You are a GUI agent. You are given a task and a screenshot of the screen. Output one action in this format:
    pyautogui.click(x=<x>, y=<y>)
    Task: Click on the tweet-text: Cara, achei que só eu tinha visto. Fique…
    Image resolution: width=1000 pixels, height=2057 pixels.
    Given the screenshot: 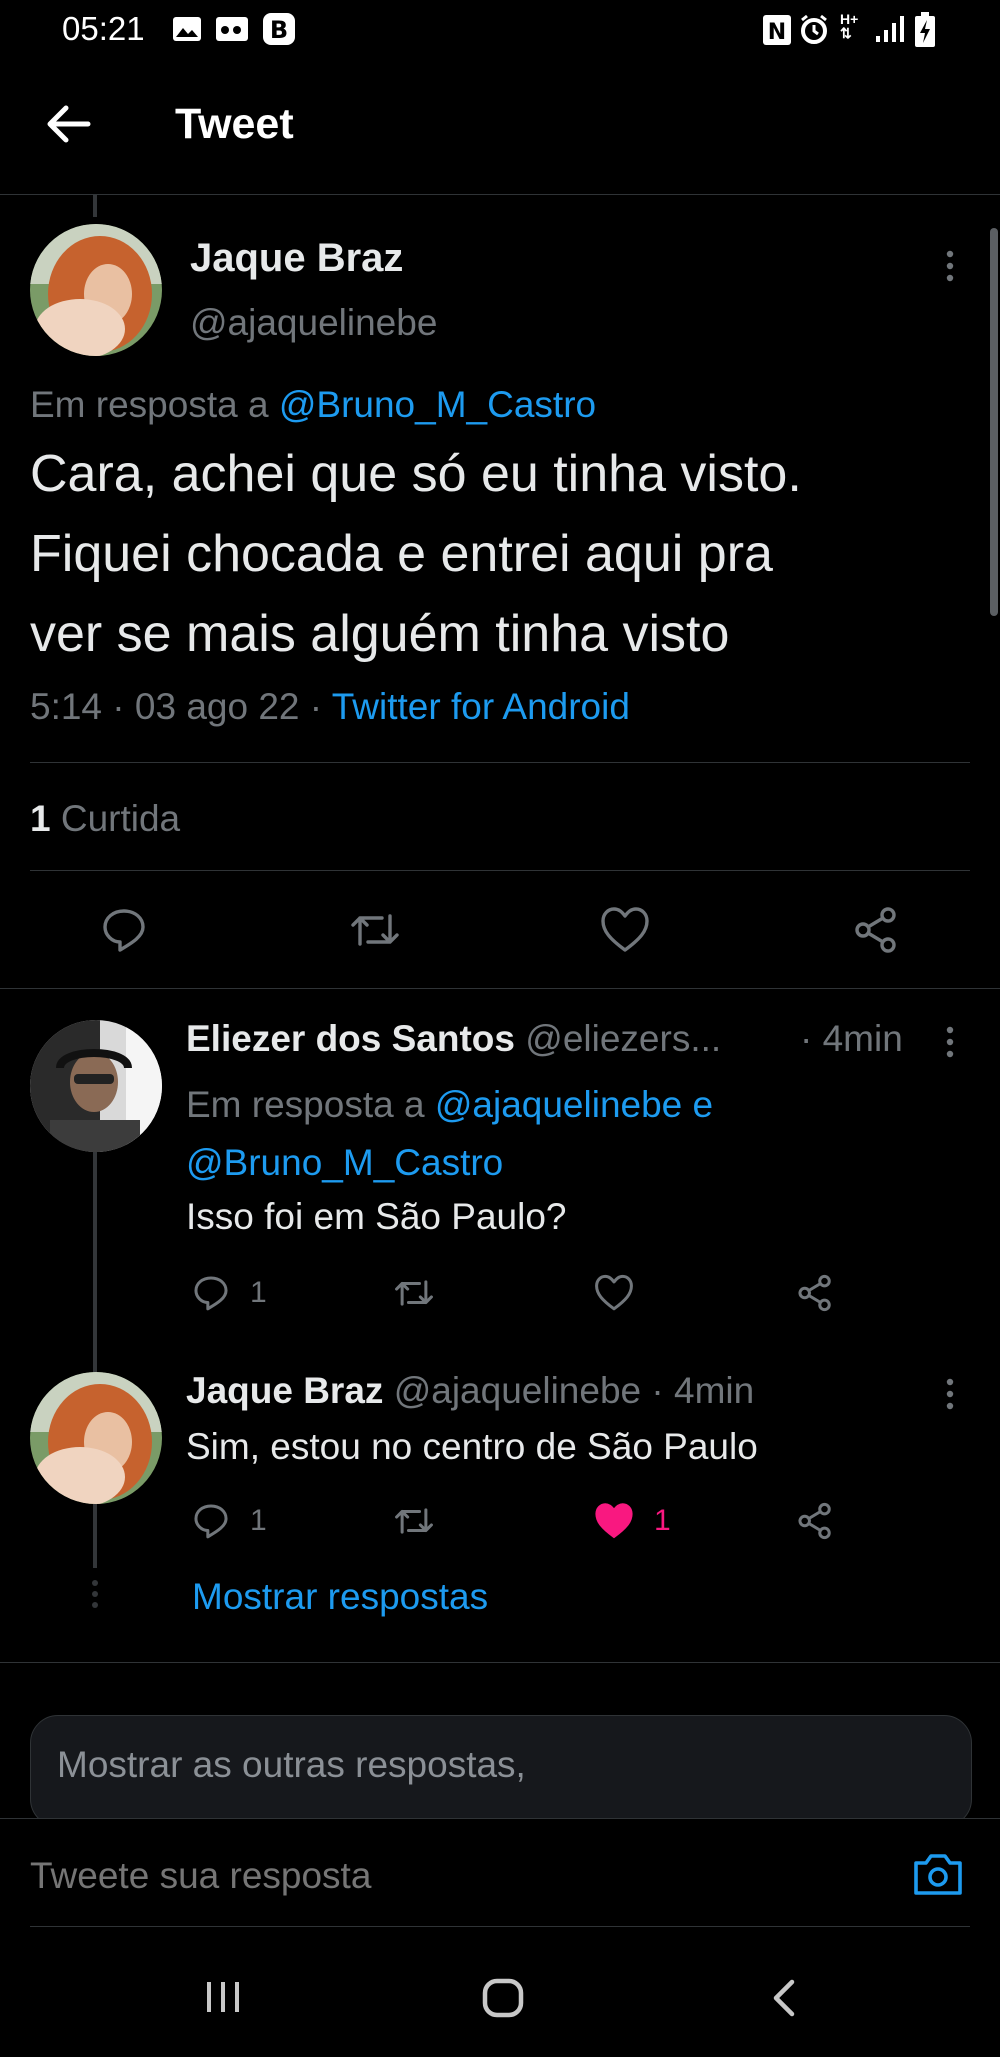 What is the action you would take?
    pyautogui.click(x=500, y=554)
    